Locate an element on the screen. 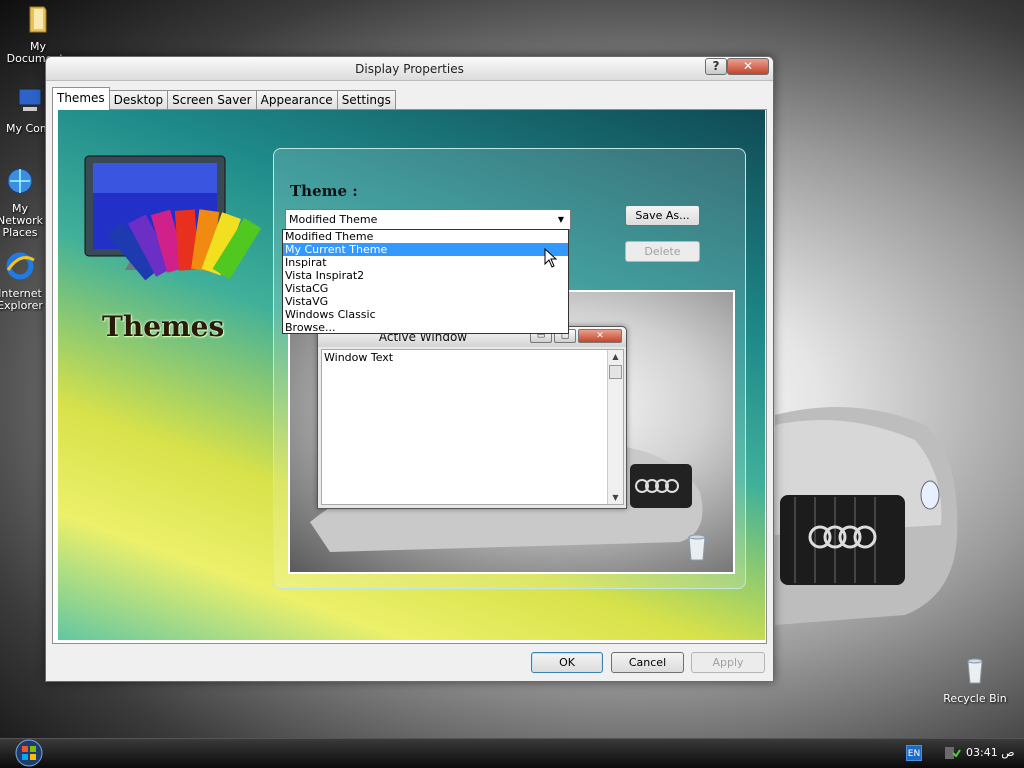 The width and height of the screenshot is (1024, 768). title-bar: Display Properties ? ✕ is located at coordinates (409, 69).